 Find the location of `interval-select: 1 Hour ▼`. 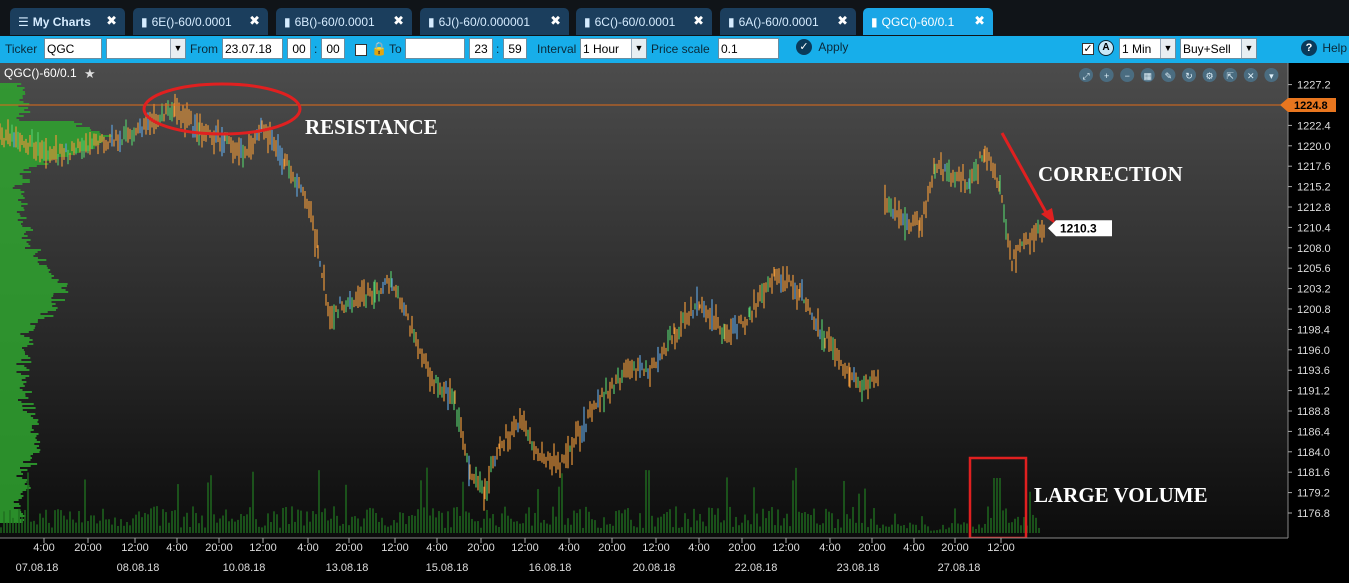

interval-select: 1 Hour ▼ is located at coordinates (613, 48).